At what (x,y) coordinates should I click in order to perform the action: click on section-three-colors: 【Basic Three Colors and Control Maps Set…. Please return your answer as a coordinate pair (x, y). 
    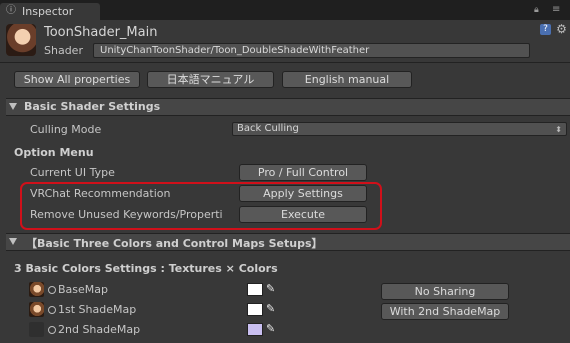
    Looking at the image, I should click on (288, 242).